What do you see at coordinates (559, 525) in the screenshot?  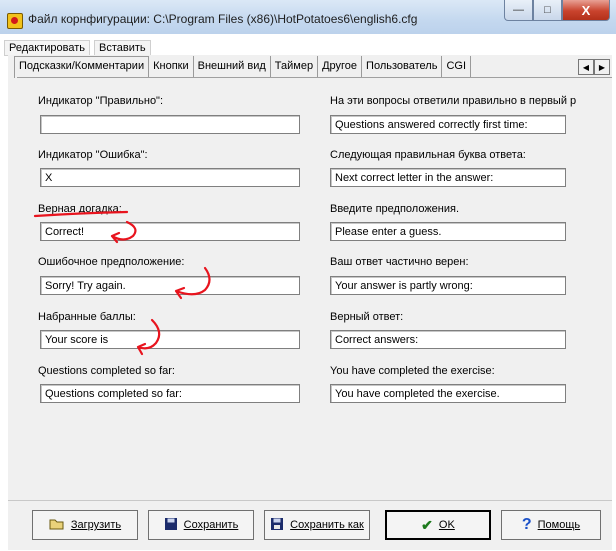 I see `help-button-label: Помощь` at bounding box center [559, 525].